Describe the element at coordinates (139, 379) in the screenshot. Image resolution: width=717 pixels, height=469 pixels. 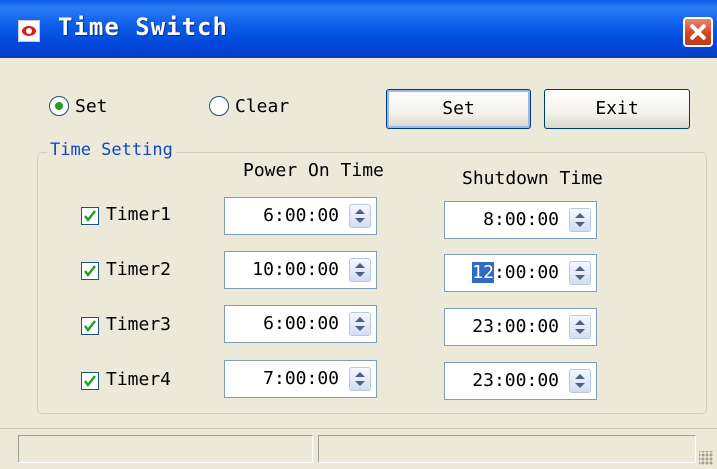
I see `timer4-label: Timer4` at that location.